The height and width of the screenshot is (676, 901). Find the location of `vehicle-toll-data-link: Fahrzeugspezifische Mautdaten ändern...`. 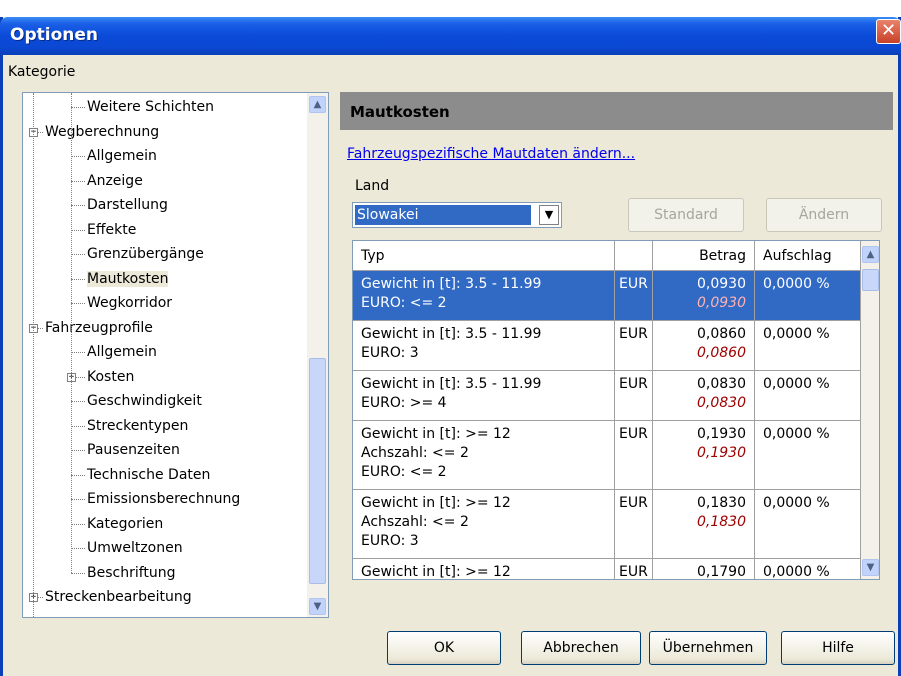

vehicle-toll-data-link: Fahrzeugspezifische Mautdaten ändern... is located at coordinates (491, 154).